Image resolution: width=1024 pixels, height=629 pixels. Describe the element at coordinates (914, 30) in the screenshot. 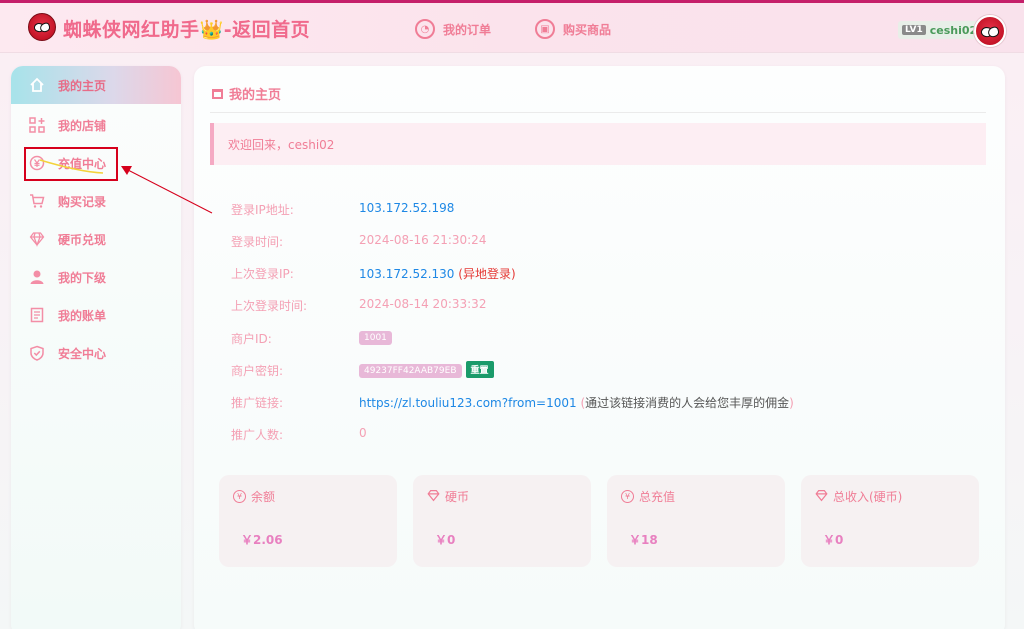

I see `user-level-badge: LV1` at that location.